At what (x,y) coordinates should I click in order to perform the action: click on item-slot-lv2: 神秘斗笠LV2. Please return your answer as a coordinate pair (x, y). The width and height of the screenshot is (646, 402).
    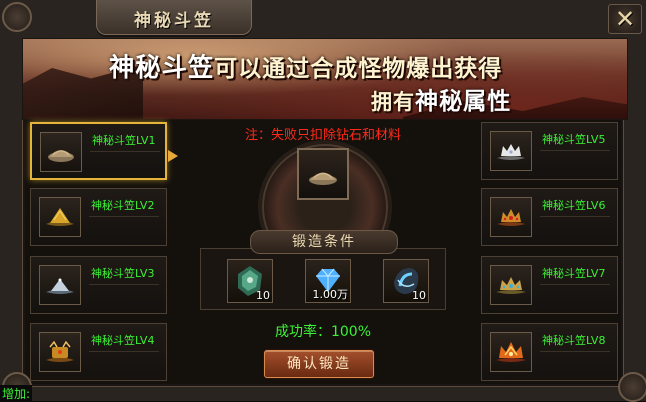
    Looking at the image, I should click on (98, 217).